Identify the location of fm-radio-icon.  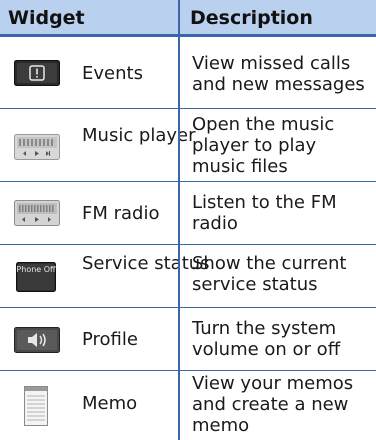
(37, 213).